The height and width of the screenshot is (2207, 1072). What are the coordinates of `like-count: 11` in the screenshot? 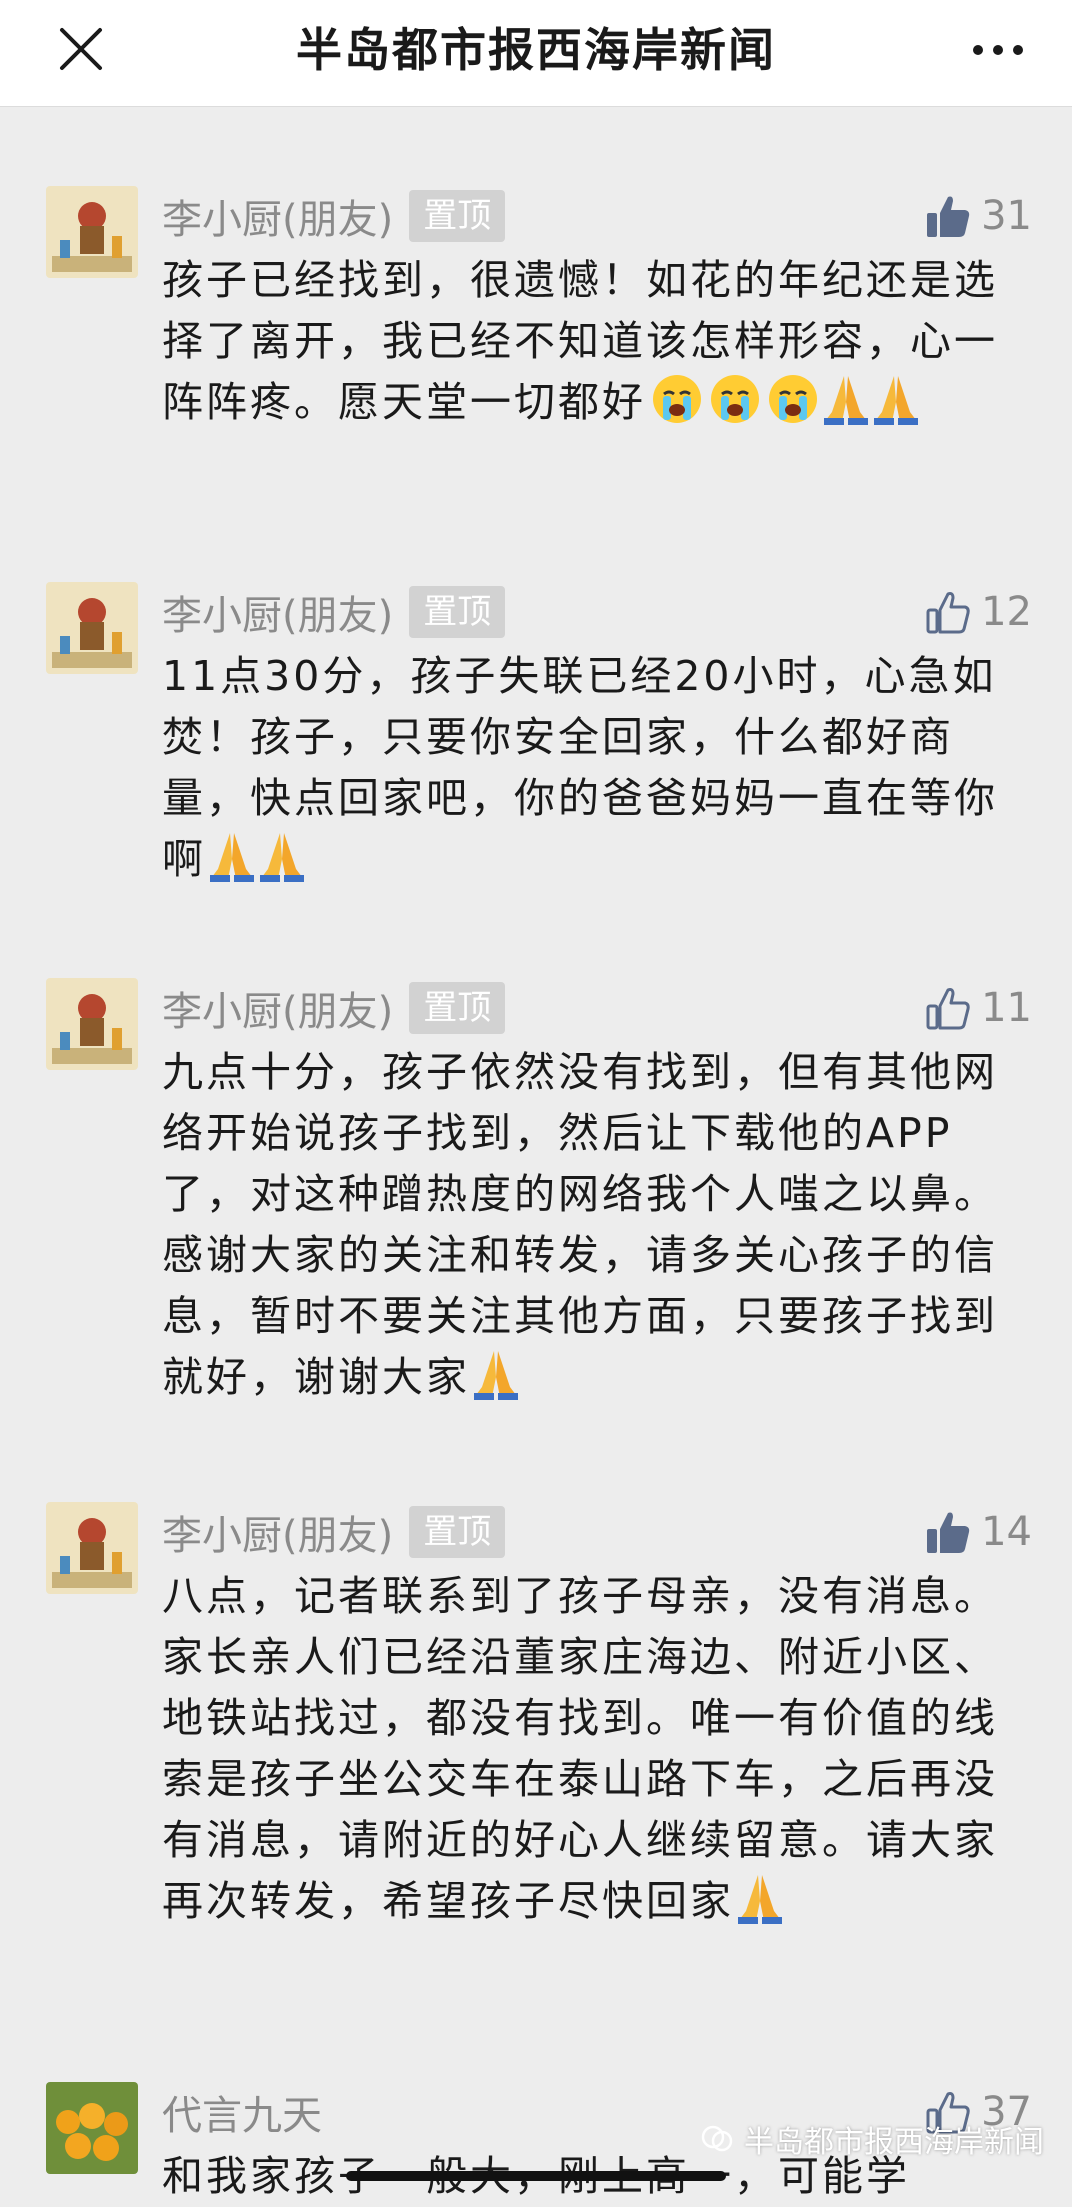 It's located at (1006, 1008).